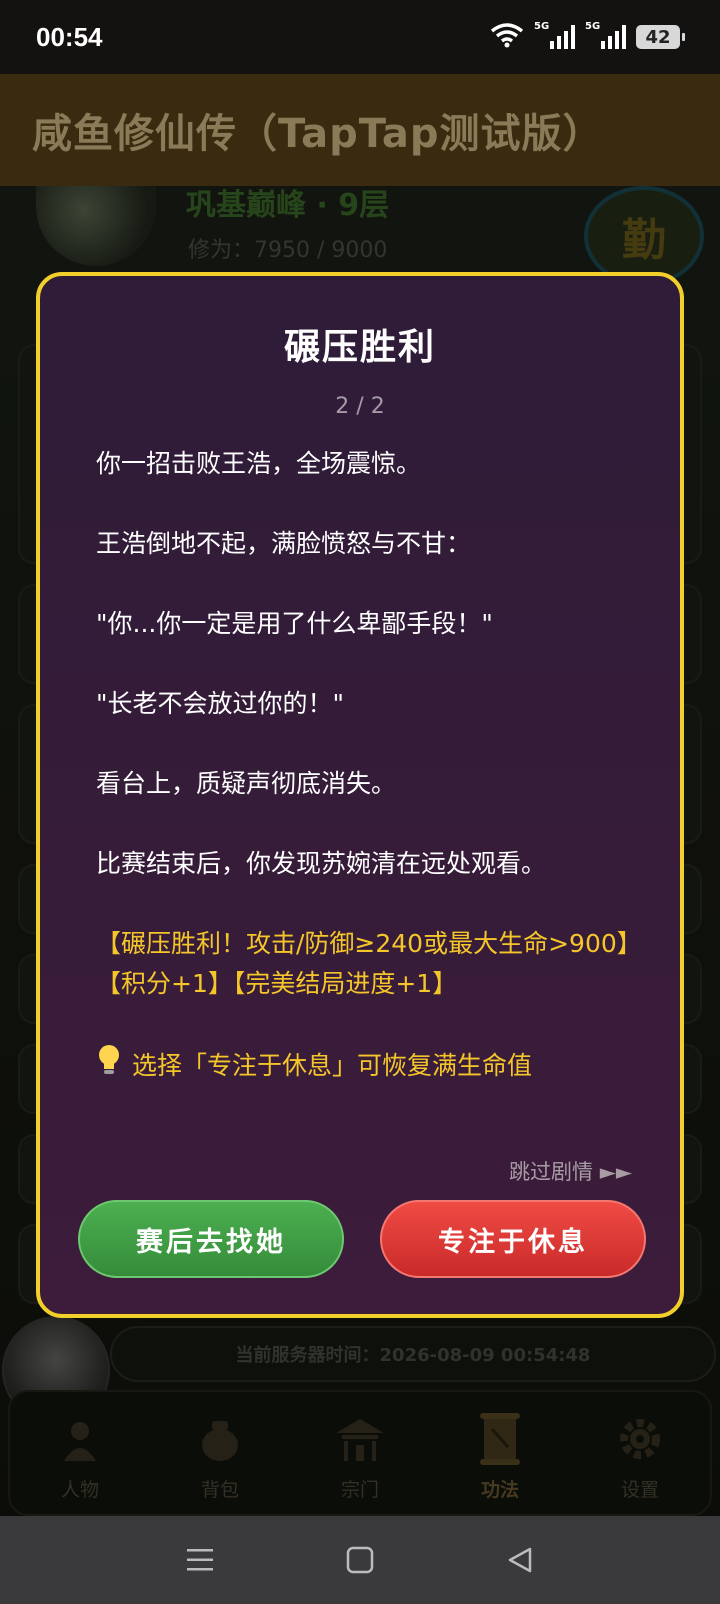  I want to click on app-header: 咸鱼修仙传（TapTap测试版）, so click(360, 130).